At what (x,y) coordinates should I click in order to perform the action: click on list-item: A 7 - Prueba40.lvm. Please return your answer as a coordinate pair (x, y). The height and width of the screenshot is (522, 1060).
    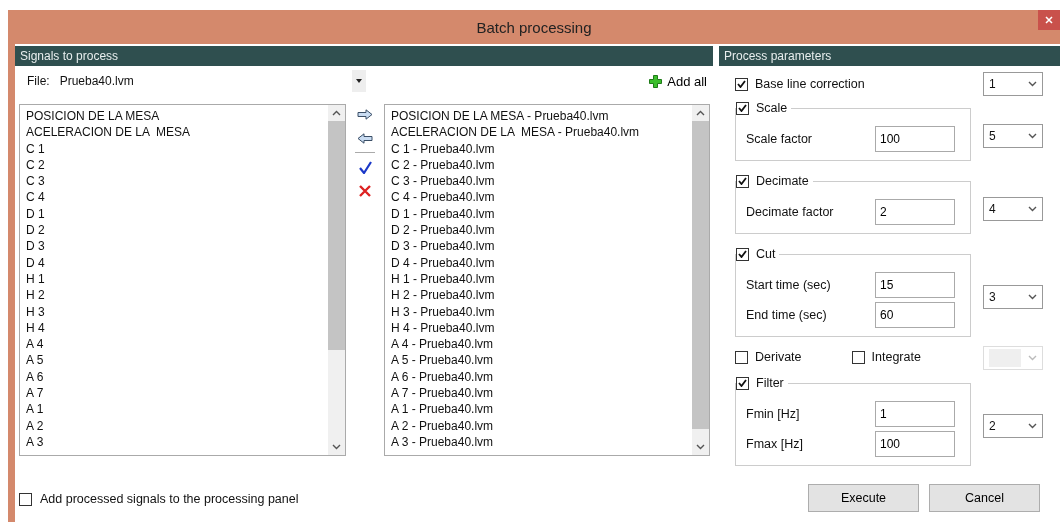
    Looking at the image, I should click on (541, 393).